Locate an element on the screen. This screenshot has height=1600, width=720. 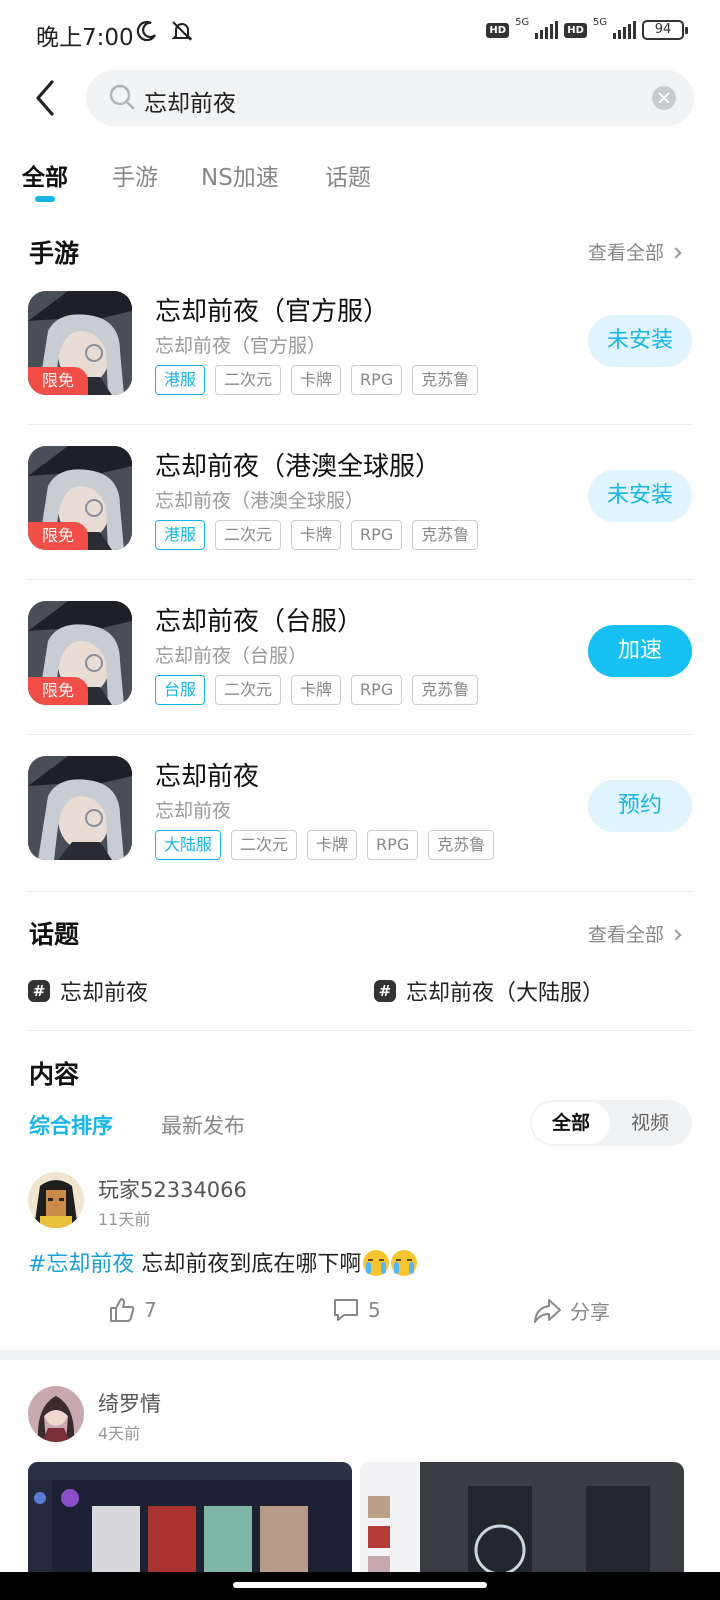
mute-bell-icon is located at coordinates (182, 33).